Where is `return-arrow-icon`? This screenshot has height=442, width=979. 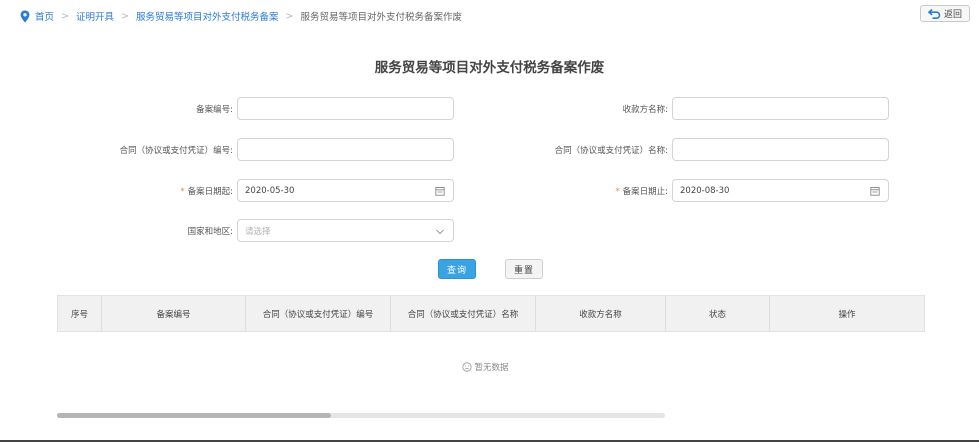
return-arrow-icon is located at coordinates (934, 13).